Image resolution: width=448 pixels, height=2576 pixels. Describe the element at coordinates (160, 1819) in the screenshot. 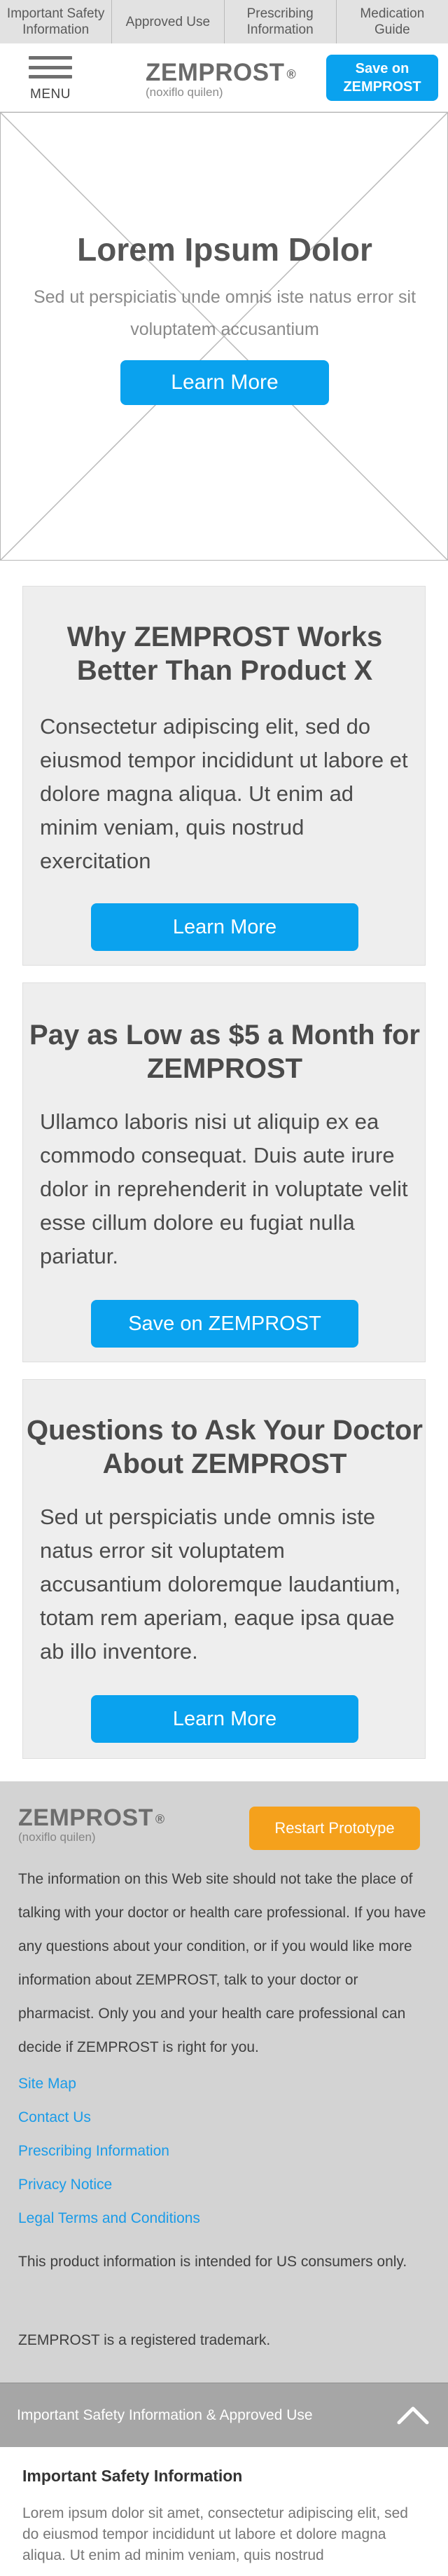

I see `footer-registered-mark: ®` at that location.